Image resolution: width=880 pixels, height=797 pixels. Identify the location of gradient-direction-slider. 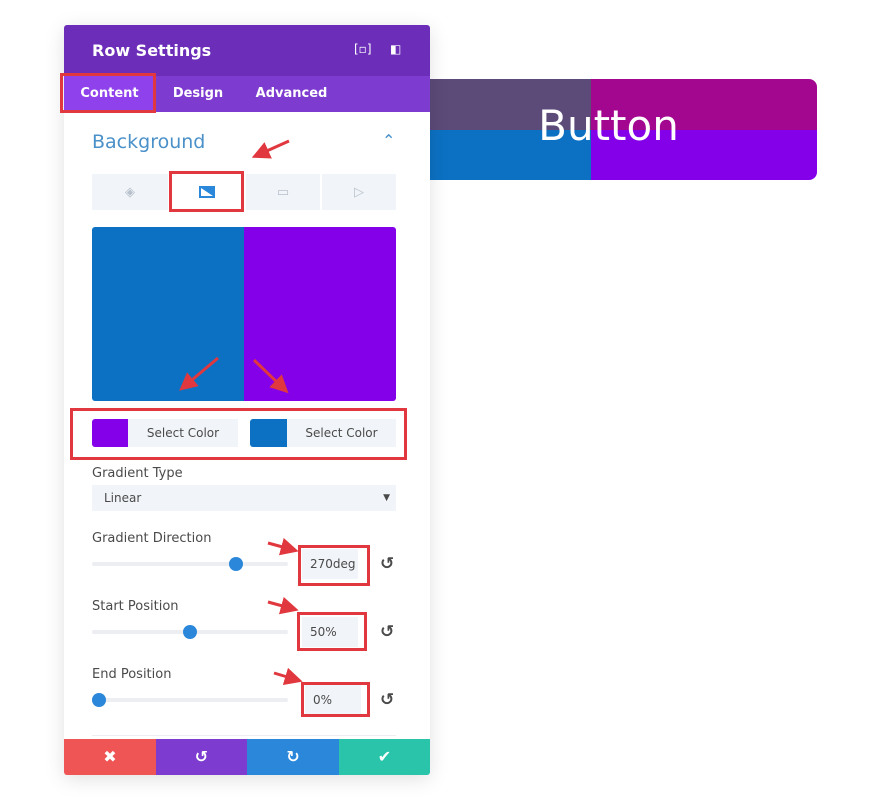
(190, 564).